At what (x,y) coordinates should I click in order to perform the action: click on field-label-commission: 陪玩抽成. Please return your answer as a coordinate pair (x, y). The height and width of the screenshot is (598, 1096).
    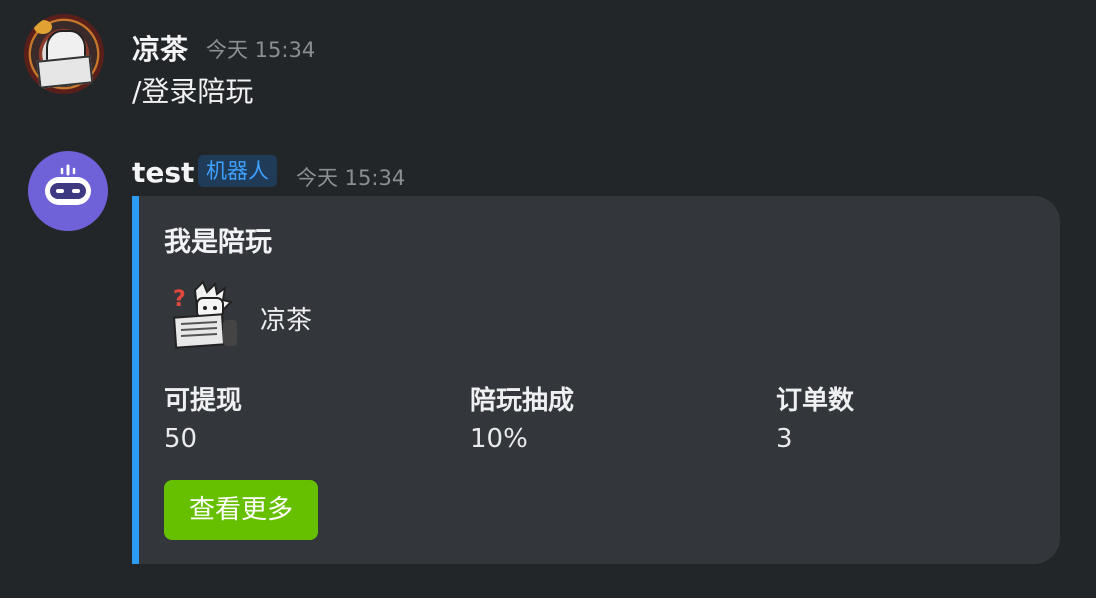
    Looking at the image, I should click on (522, 401).